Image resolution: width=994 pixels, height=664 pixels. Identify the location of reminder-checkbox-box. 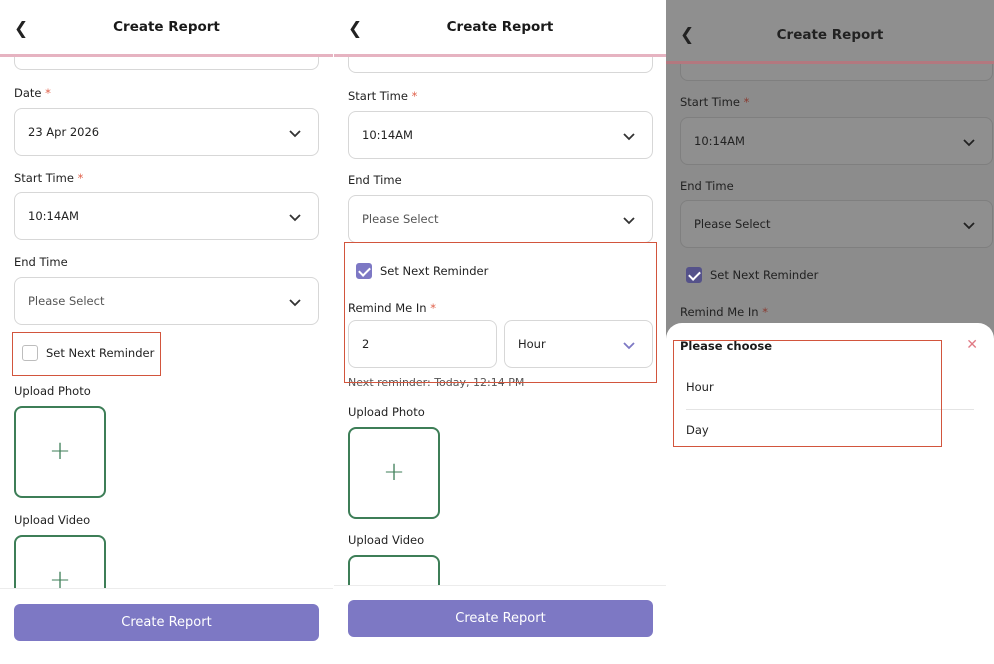
(694, 275).